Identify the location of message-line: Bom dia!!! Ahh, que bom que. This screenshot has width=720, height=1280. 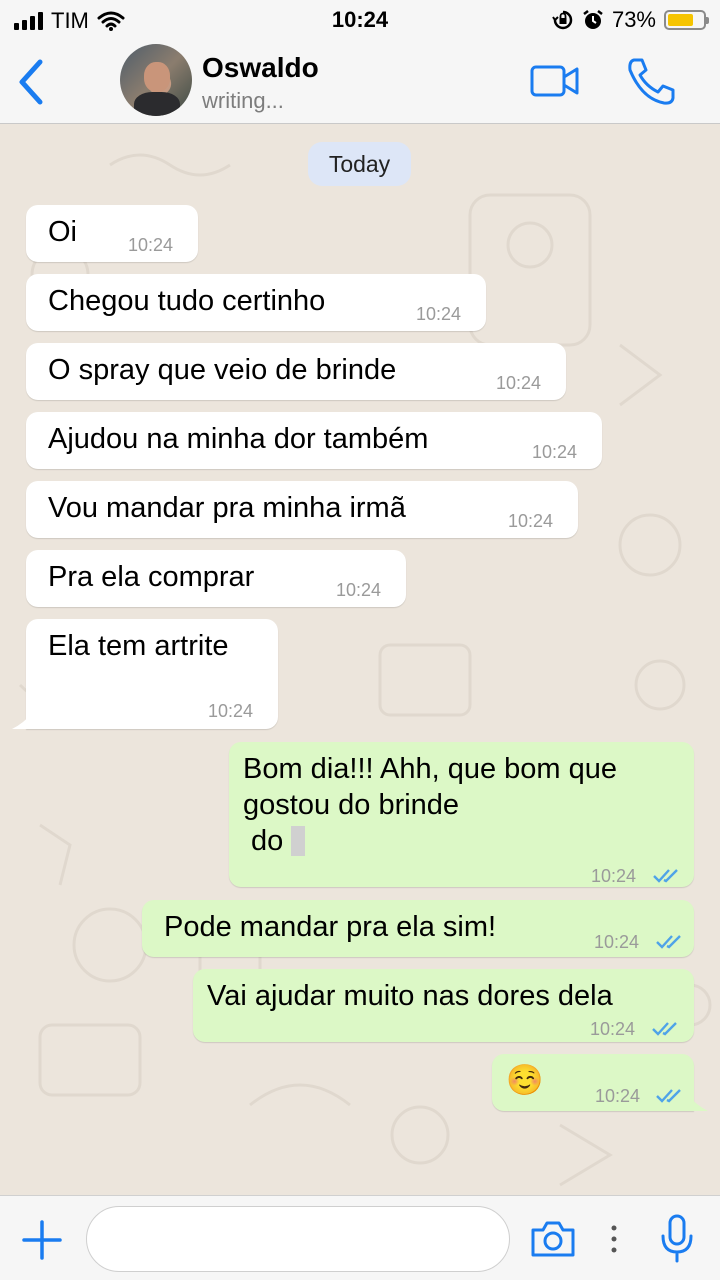
(430, 769).